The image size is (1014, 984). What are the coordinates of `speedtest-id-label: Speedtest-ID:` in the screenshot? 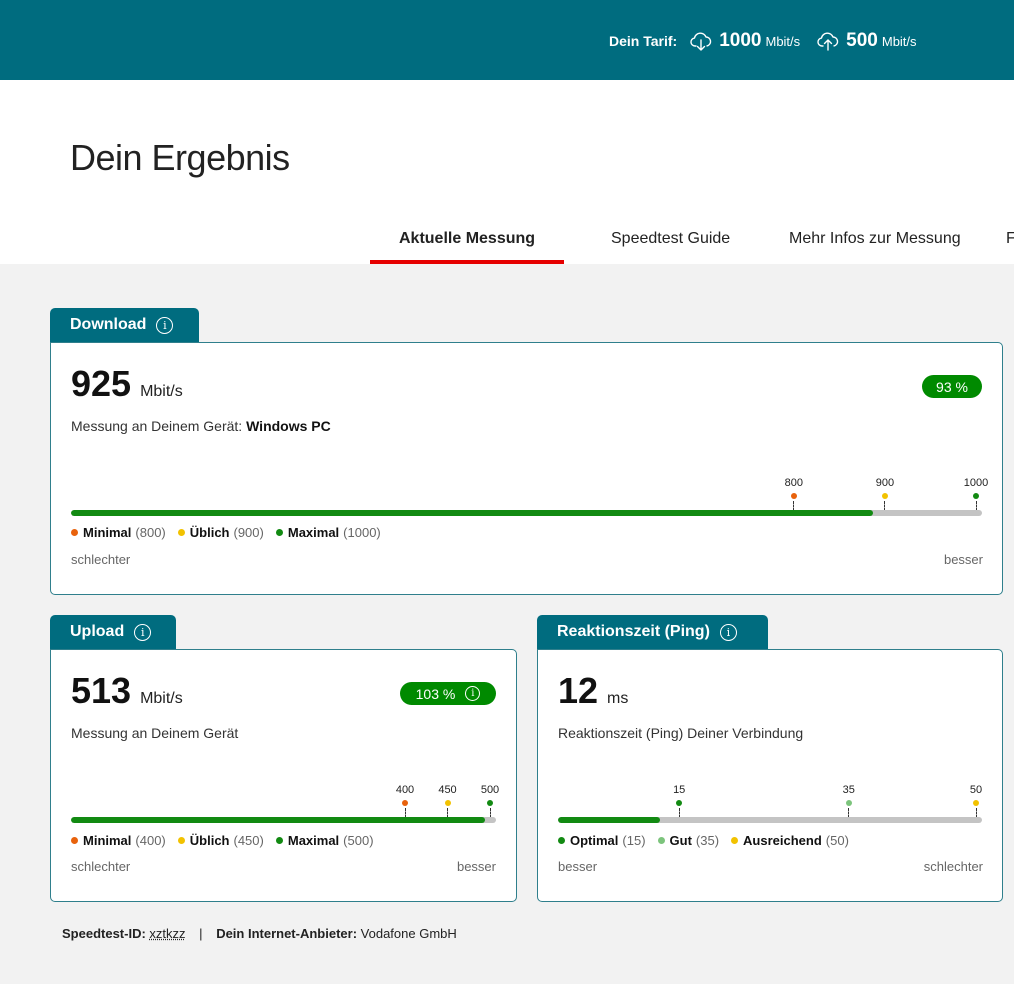 It's located at (104, 933).